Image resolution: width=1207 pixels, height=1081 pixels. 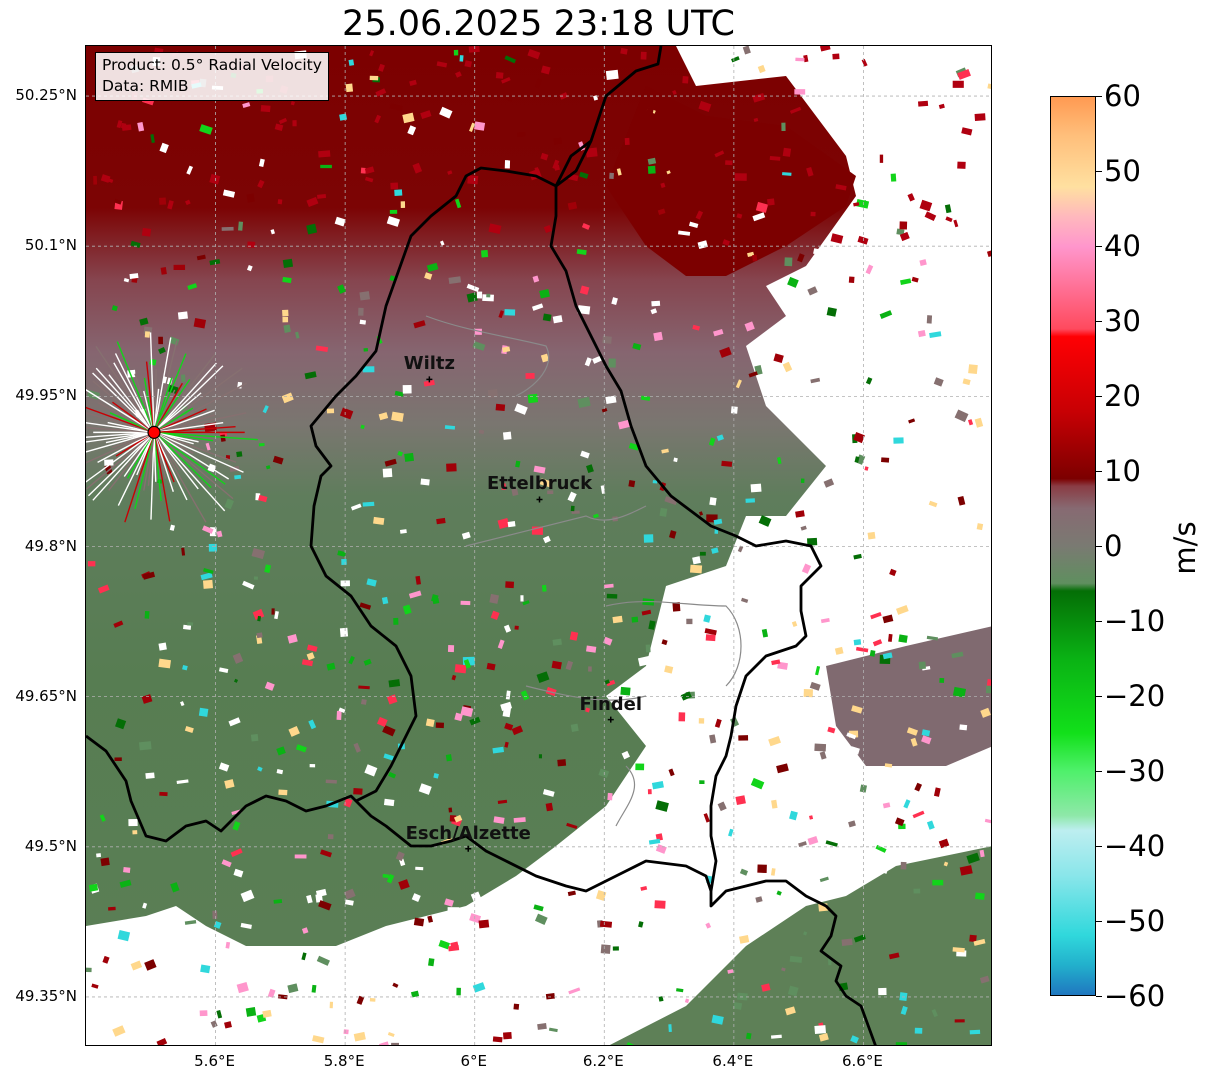 What do you see at coordinates (1135, 846) in the screenshot?
I see `colorbar-tick-label: −40` at bounding box center [1135, 846].